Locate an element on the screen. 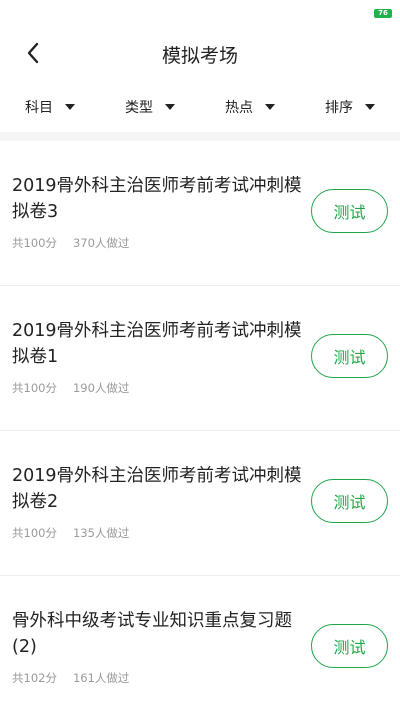  exam-taken-count: 161人做过 is located at coordinates (101, 678).